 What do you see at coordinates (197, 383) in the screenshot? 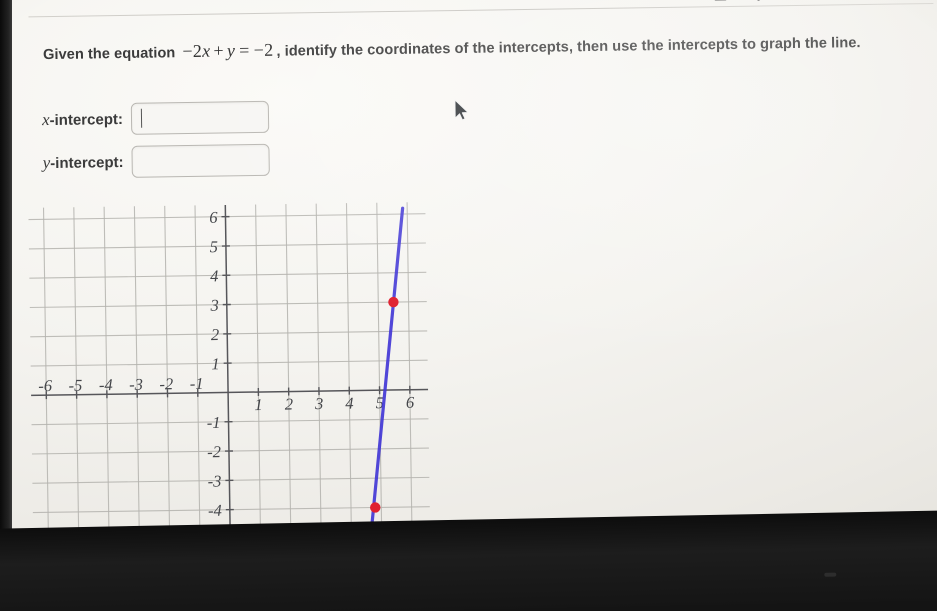
I see `x-tick-label: -1` at bounding box center [197, 383].